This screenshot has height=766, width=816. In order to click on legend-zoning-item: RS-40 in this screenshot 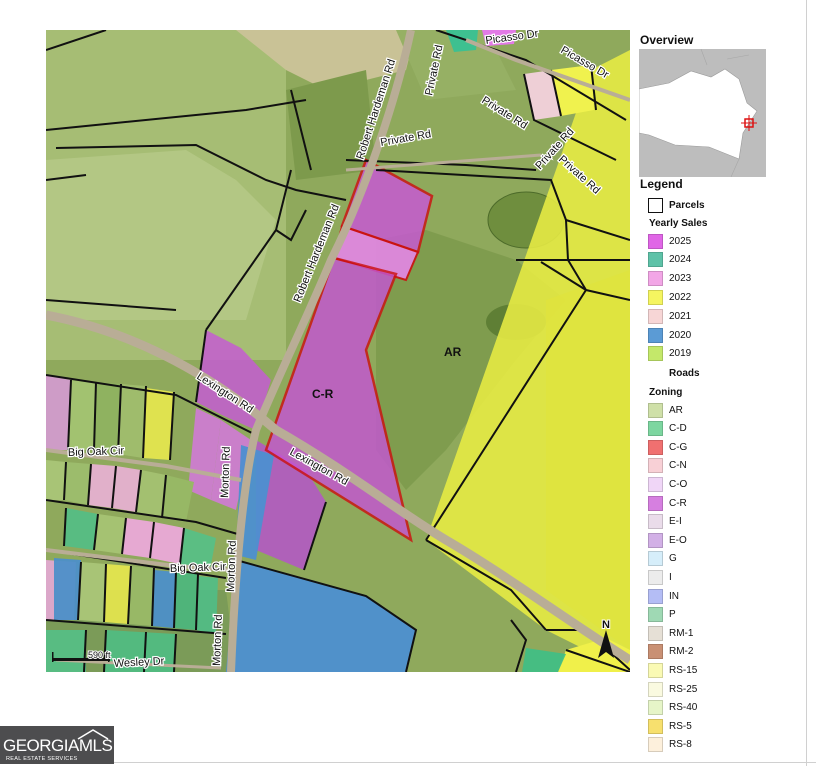, I will do `click(672, 708)`.